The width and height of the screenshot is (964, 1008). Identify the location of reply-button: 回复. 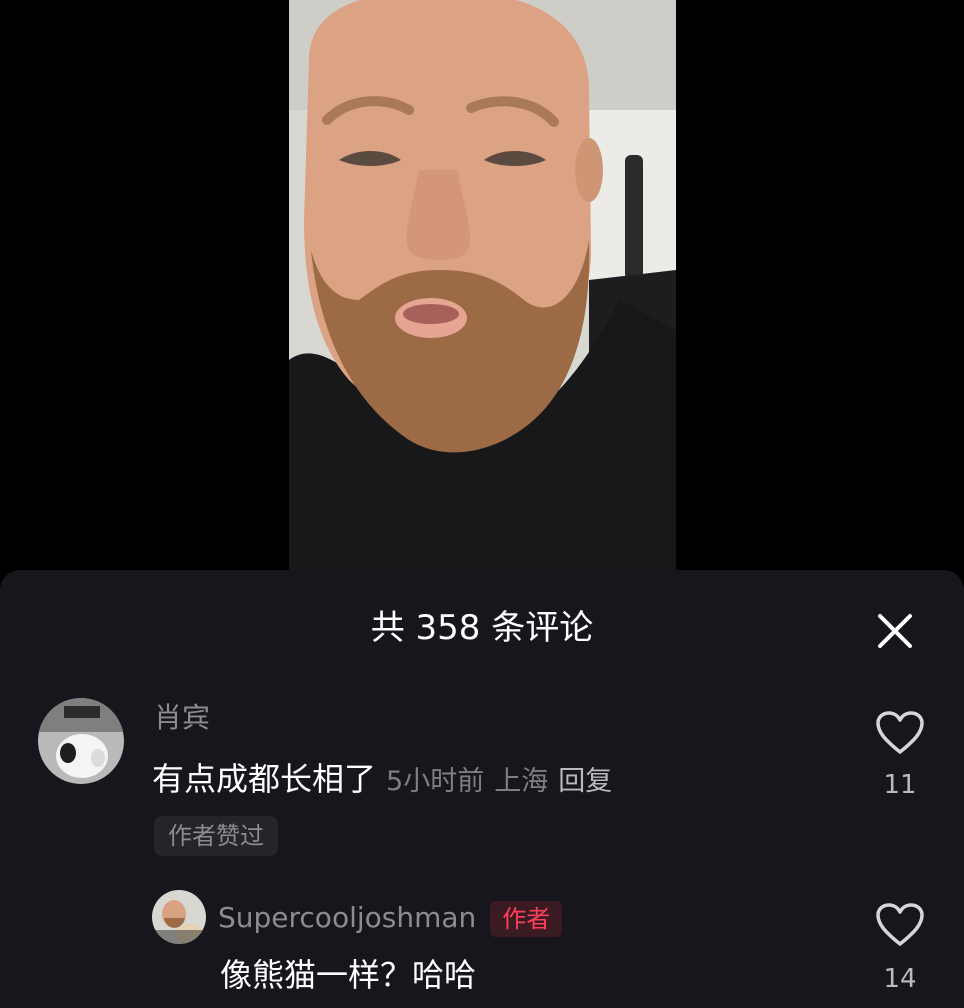
(585, 781).